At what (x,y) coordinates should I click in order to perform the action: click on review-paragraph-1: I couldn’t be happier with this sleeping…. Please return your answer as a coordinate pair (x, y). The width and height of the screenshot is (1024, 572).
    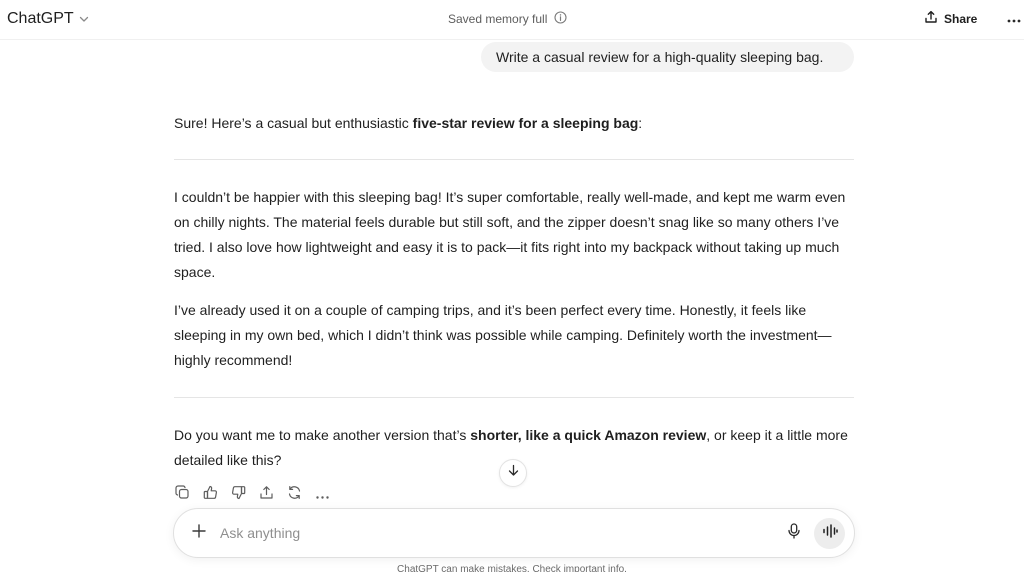
    Looking at the image, I should click on (510, 234).